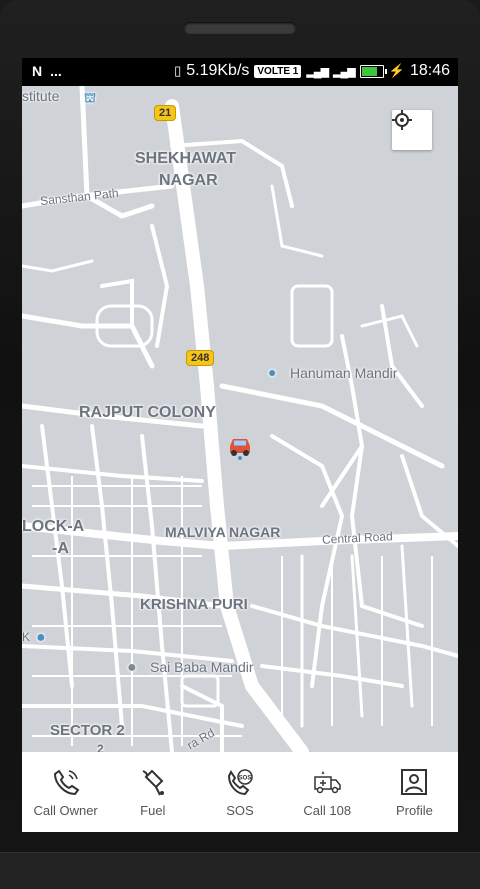  I want to click on status-bar: N ... ▯ 5.19Kb/s VOLTE 1 ▂▄▆ ▂▄▆ ⚡ 18:46, so click(240, 72).